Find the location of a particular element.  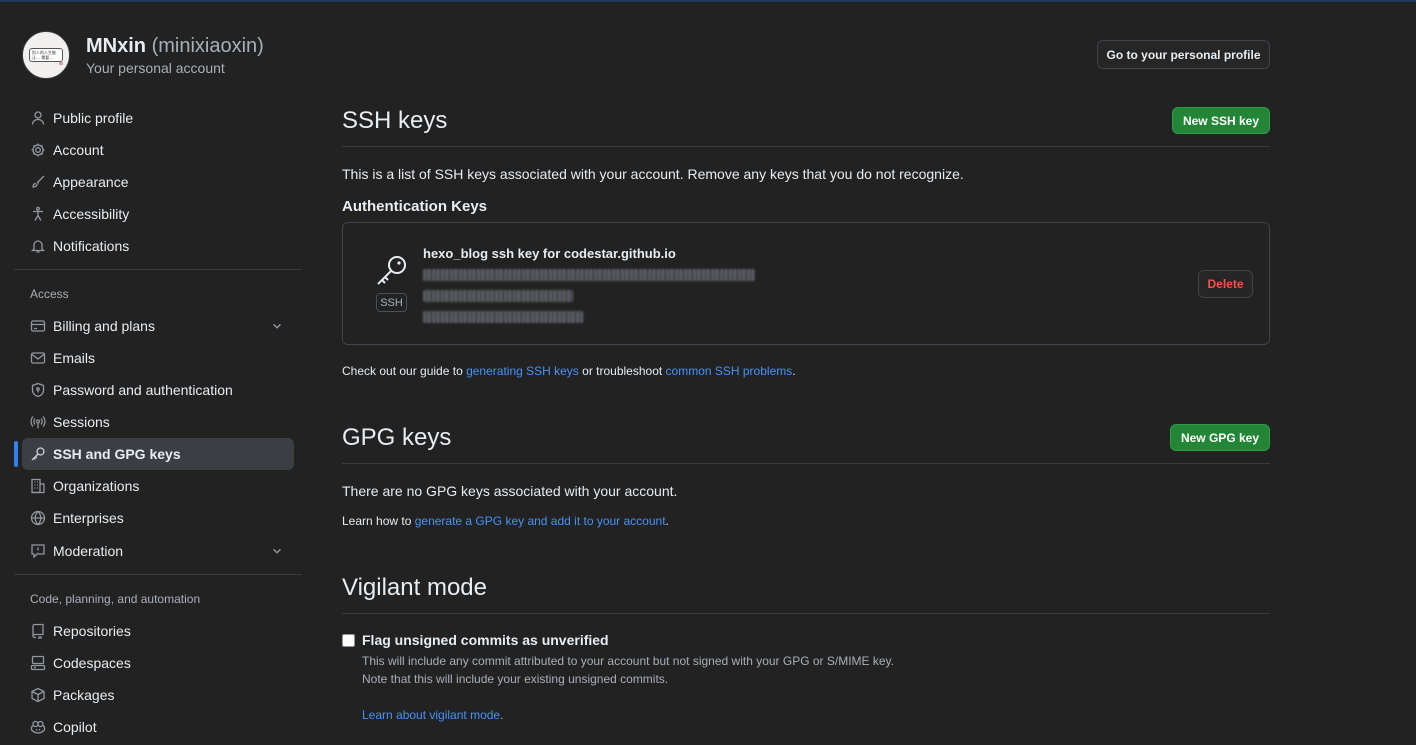

sidebar-item-copilot: Copilot is located at coordinates (158, 727).